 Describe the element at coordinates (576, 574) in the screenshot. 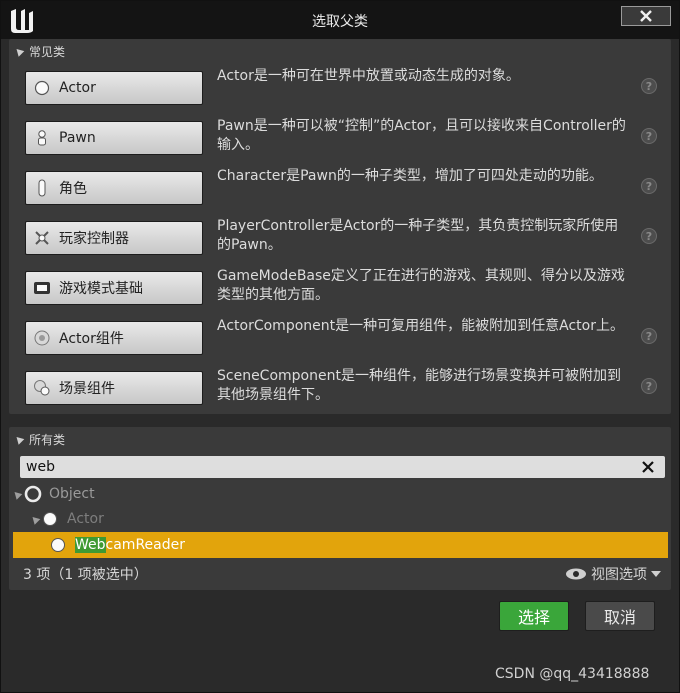

I see `eye-icon` at that location.